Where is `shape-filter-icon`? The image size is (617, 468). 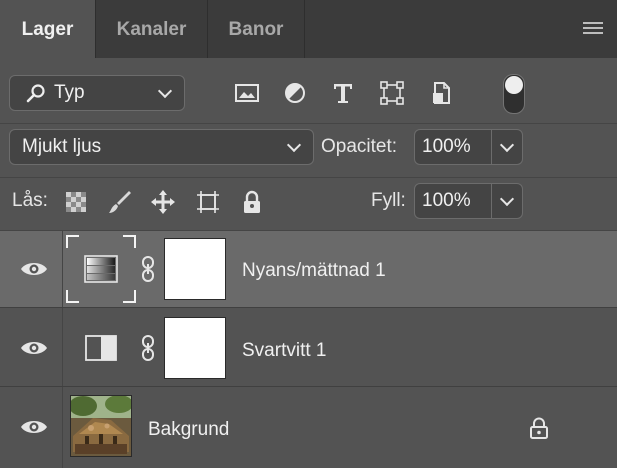 shape-filter-icon is located at coordinates (392, 93).